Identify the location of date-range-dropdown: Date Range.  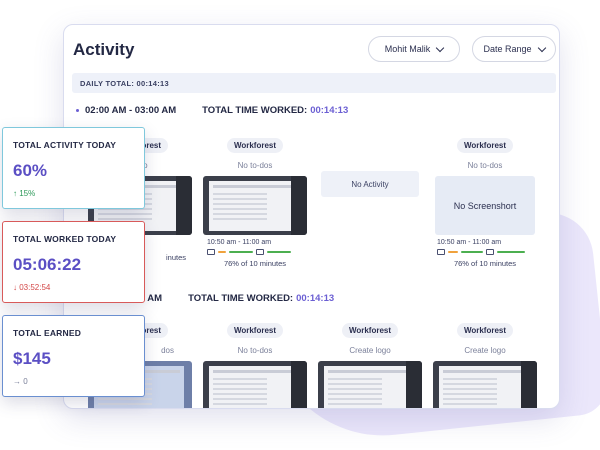
(514, 49).